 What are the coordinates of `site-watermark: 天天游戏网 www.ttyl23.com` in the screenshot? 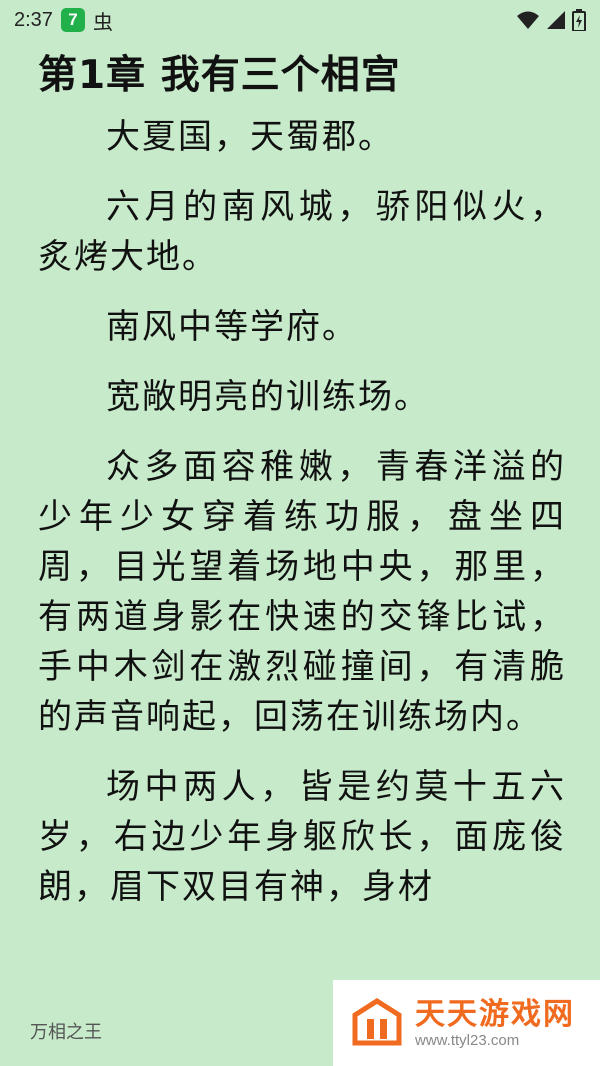 It's located at (466, 1023).